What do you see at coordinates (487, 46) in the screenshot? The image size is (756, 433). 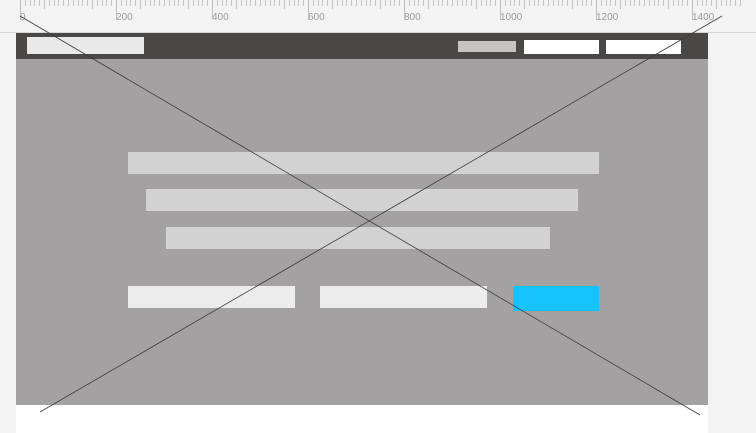 I see `nav-link-placeholder` at bounding box center [487, 46].